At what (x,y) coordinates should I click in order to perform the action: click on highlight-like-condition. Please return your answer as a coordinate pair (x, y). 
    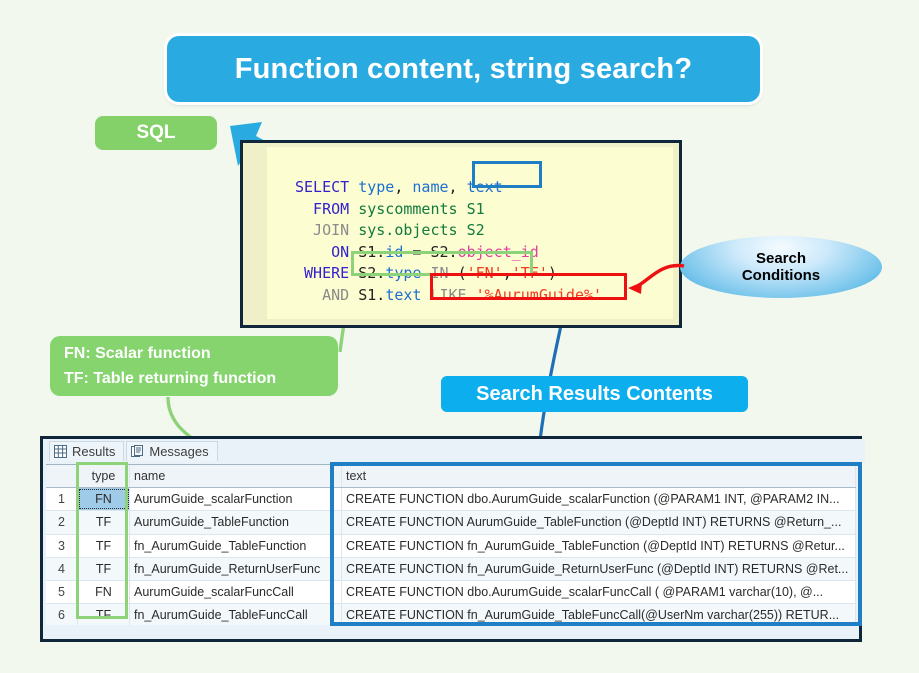
    Looking at the image, I should click on (528, 286).